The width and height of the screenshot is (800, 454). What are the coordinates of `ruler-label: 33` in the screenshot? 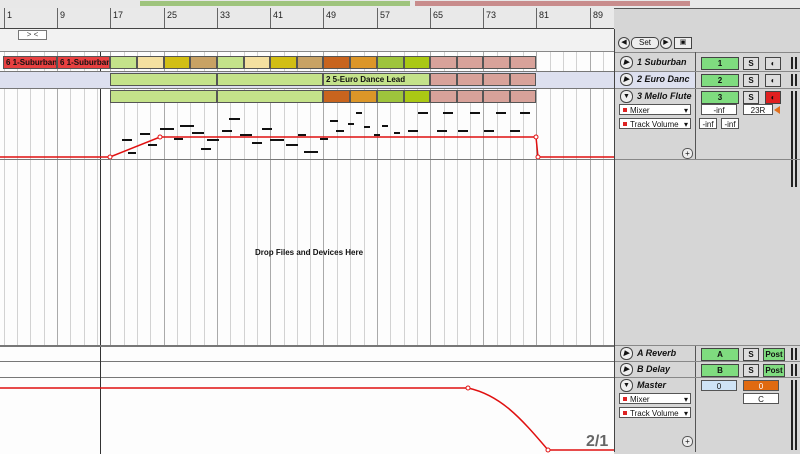 It's located at (225, 15).